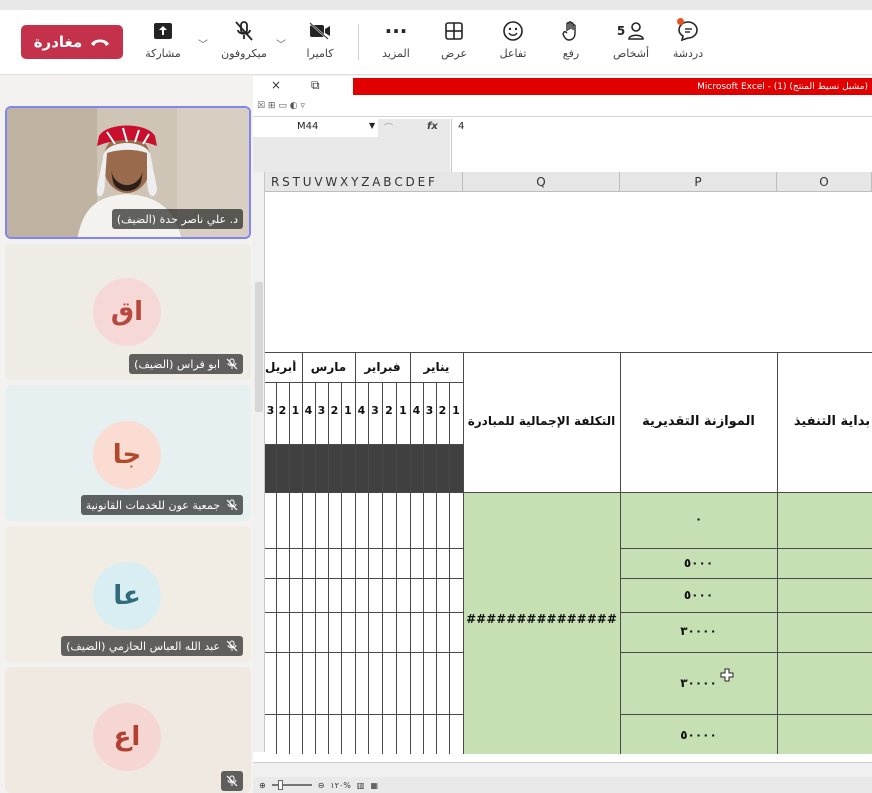 Image resolution: width=872 pixels, height=793 pixels. I want to click on month-row-border, so click(364, 382).